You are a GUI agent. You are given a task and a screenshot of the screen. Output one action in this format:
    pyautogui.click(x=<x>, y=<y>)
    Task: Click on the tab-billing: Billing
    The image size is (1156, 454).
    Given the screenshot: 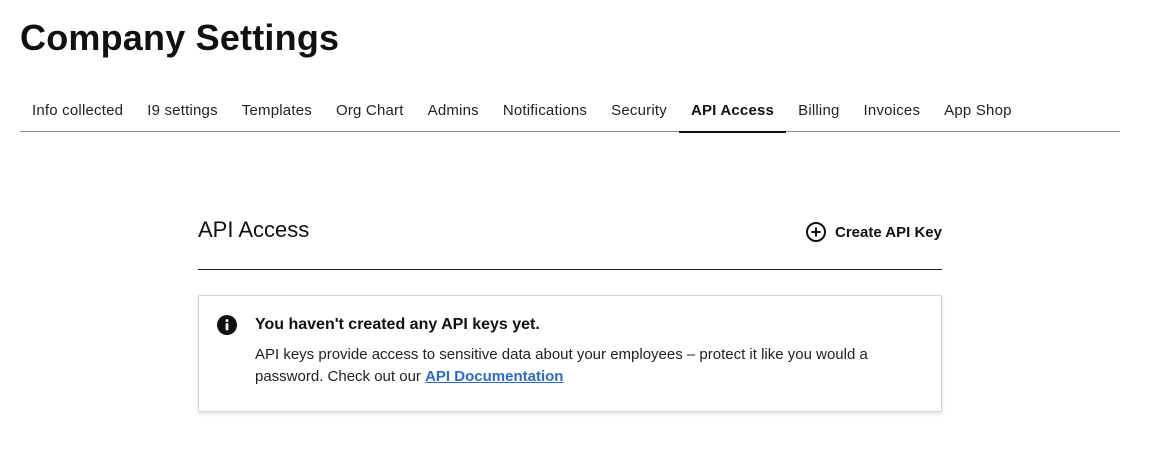 What is the action you would take?
    pyautogui.click(x=818, y=114)
    